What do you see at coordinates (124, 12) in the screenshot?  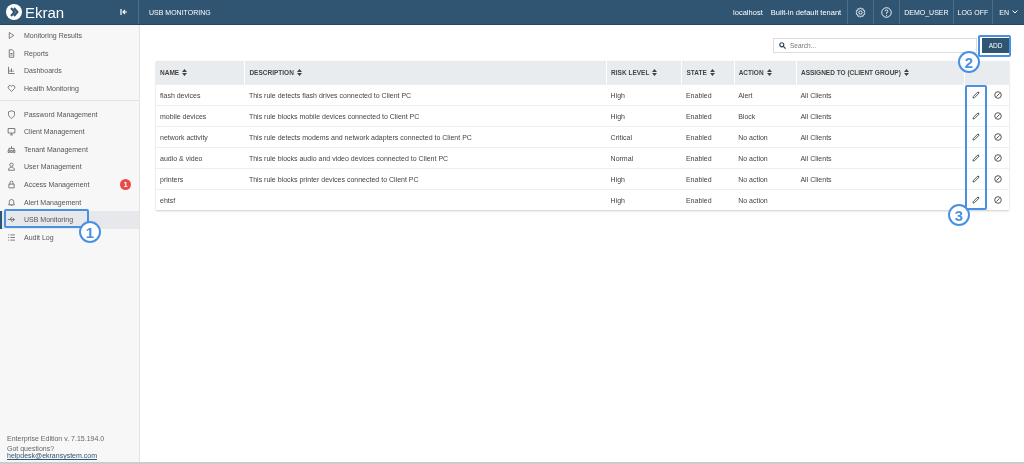 I see `collapse-icon` at bounding box center [124, 12].